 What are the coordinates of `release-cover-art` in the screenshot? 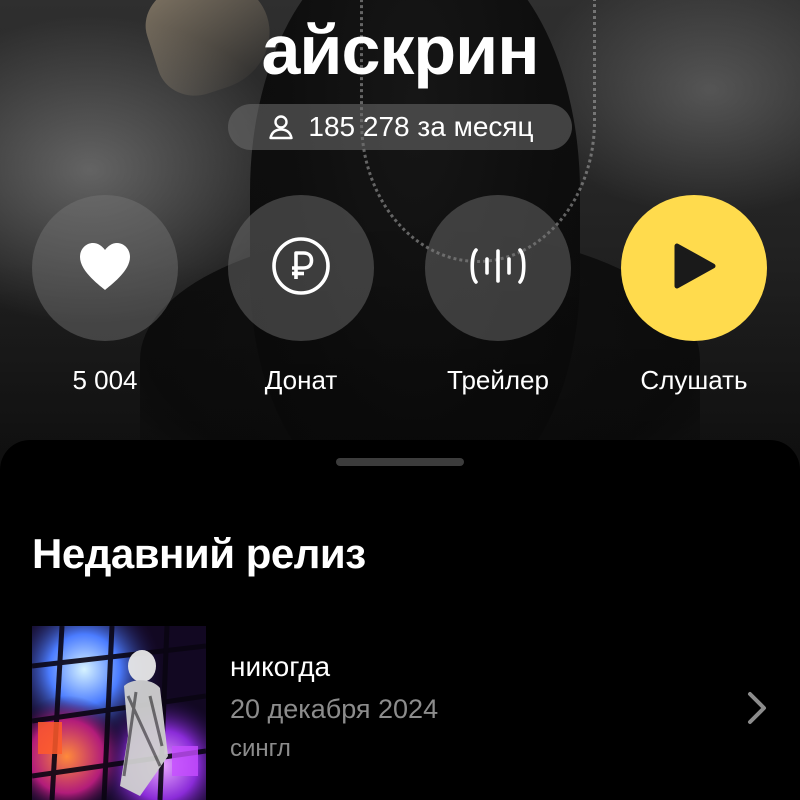 It's located at (119, 713).